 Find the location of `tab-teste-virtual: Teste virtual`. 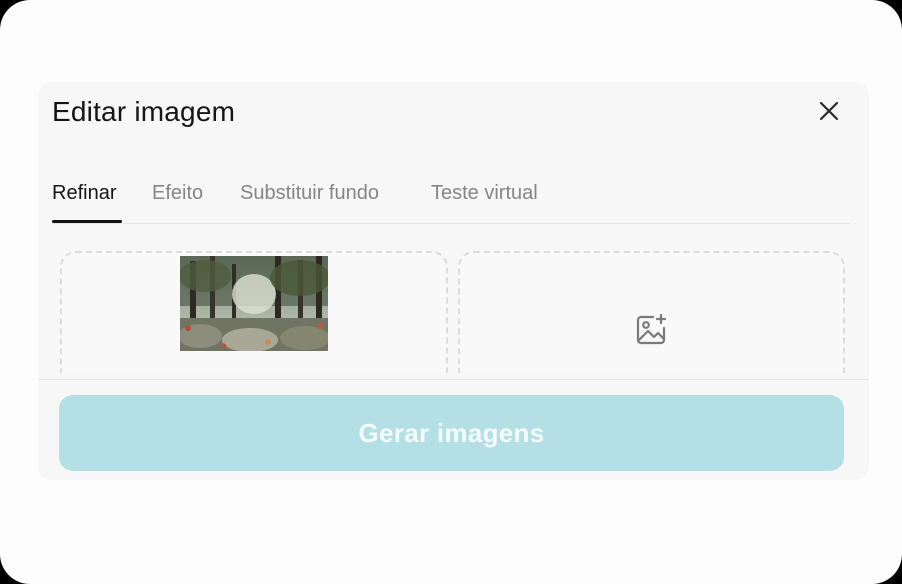

tab-teste-virtual: Teste virtual is located at coordinates (484, 193).